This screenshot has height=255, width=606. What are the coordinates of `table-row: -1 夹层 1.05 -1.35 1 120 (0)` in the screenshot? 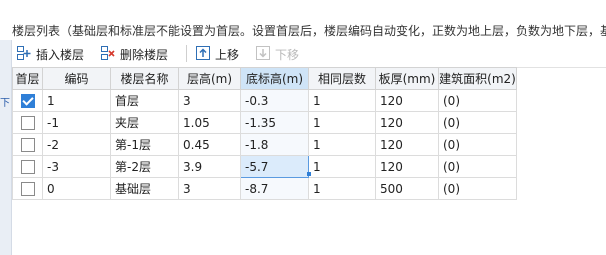 It's located at (264, 122).